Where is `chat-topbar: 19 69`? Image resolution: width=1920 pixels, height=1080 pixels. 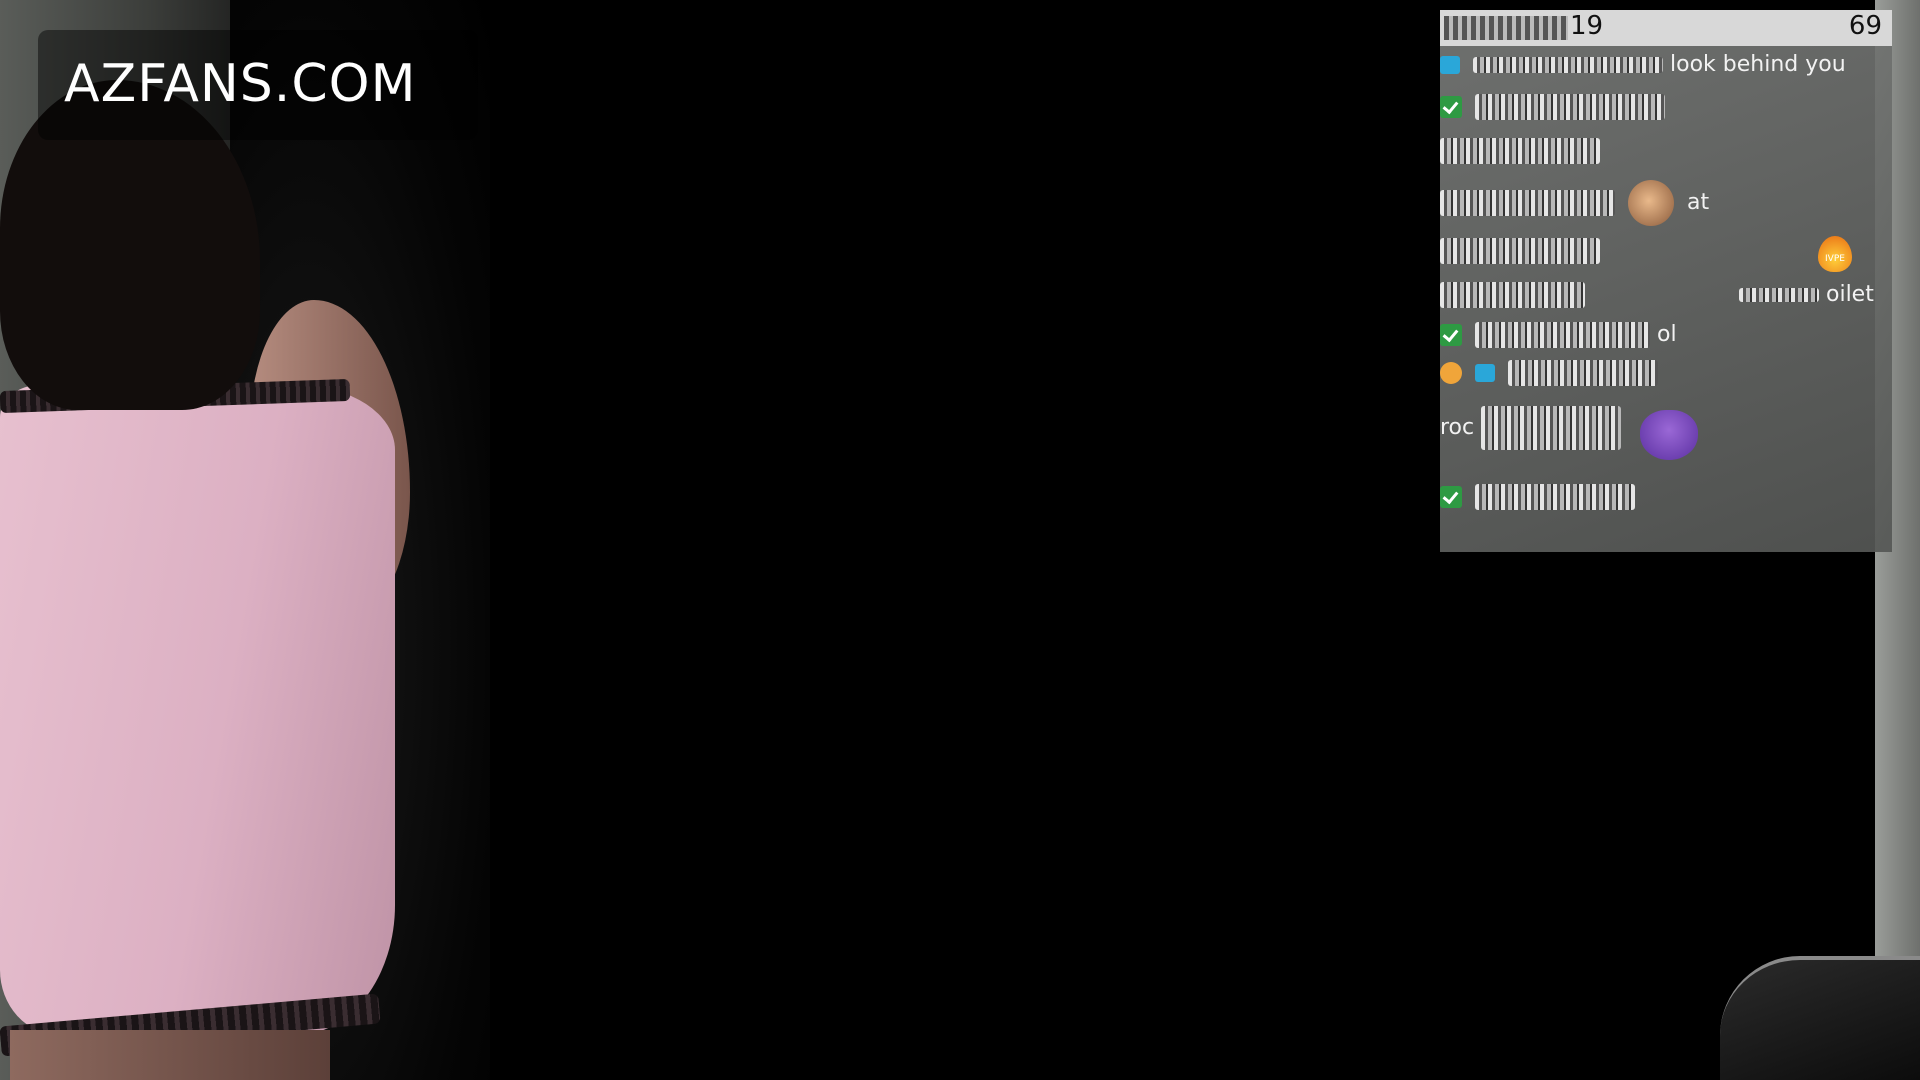 chat-topbar: 19 69 is located at coordinates (1666, 28).